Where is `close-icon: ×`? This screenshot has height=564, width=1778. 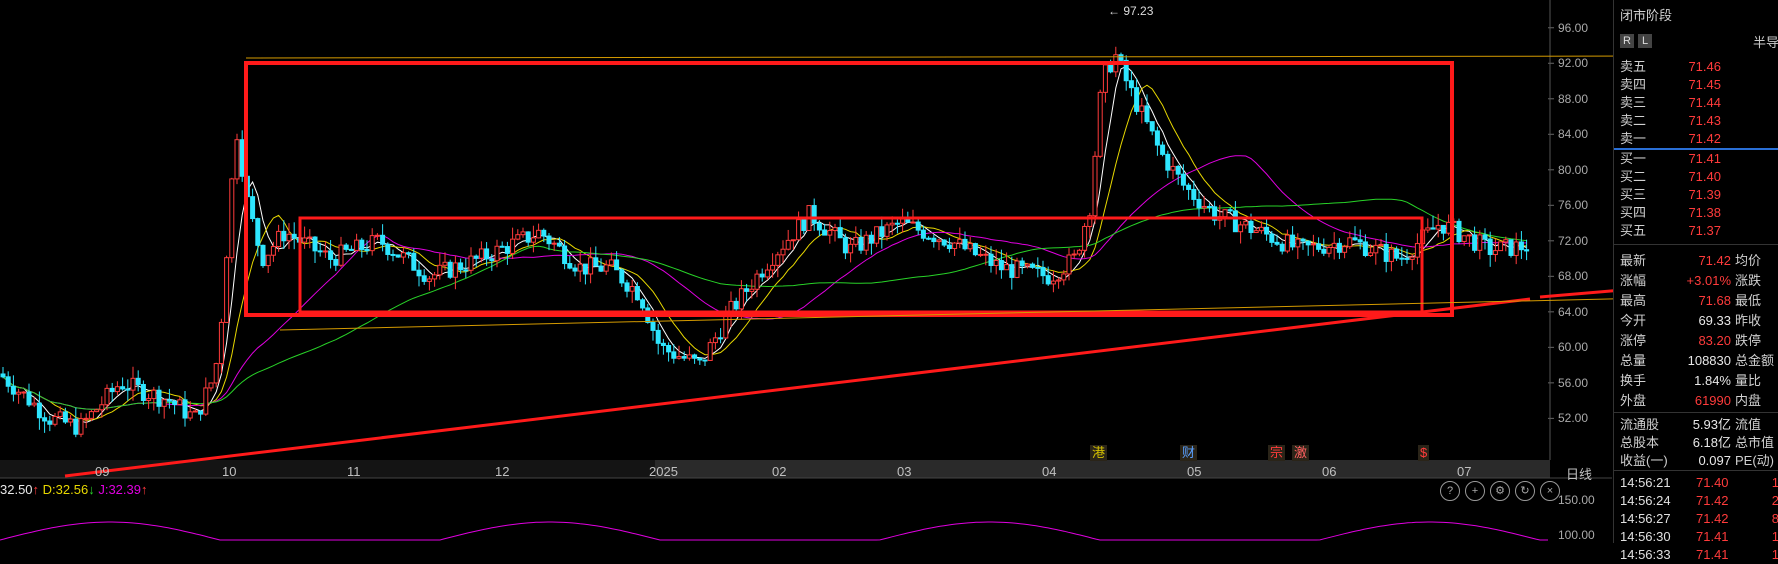
close-icon: × is located at coordinates (1550, 491).